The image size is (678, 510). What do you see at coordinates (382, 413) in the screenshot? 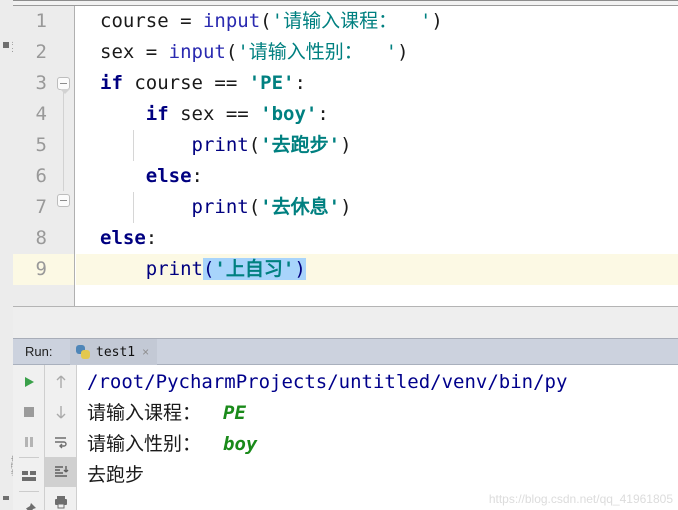
I see `console-line-prompt-course: 请输入课程： PE` at bounding box center [382, 413].